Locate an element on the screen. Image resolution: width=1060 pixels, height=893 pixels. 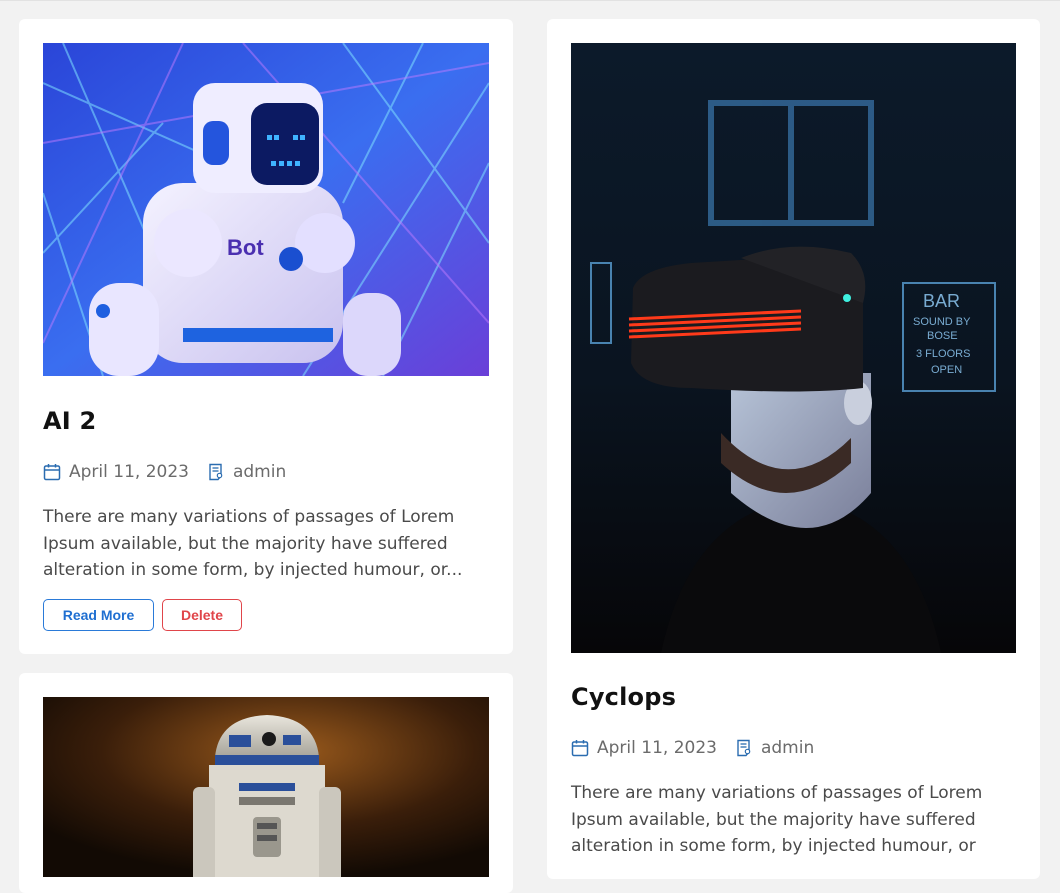
post-thumbnail-droid is located at coordinates (266, 787).